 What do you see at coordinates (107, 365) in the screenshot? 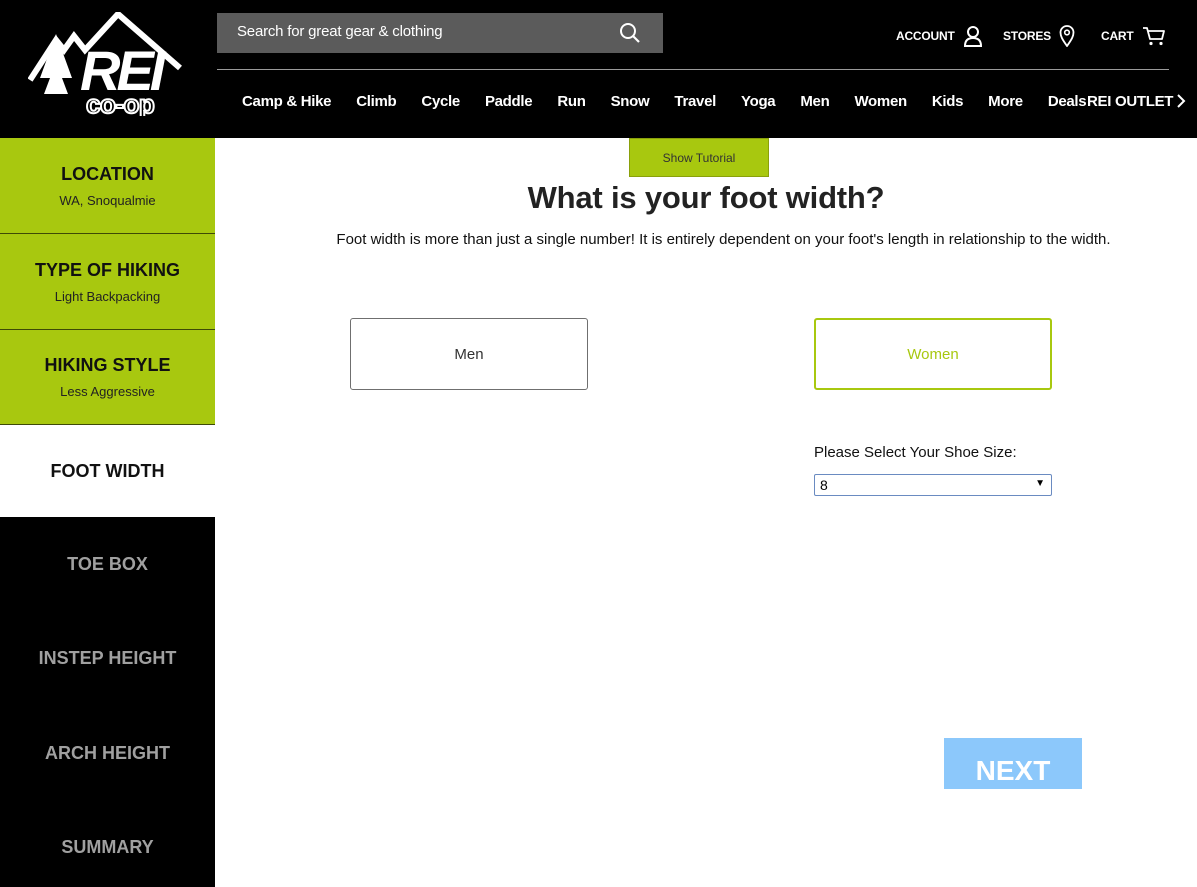
I see `step-title: HIKING STYLE` at bounding box center [107, 365].